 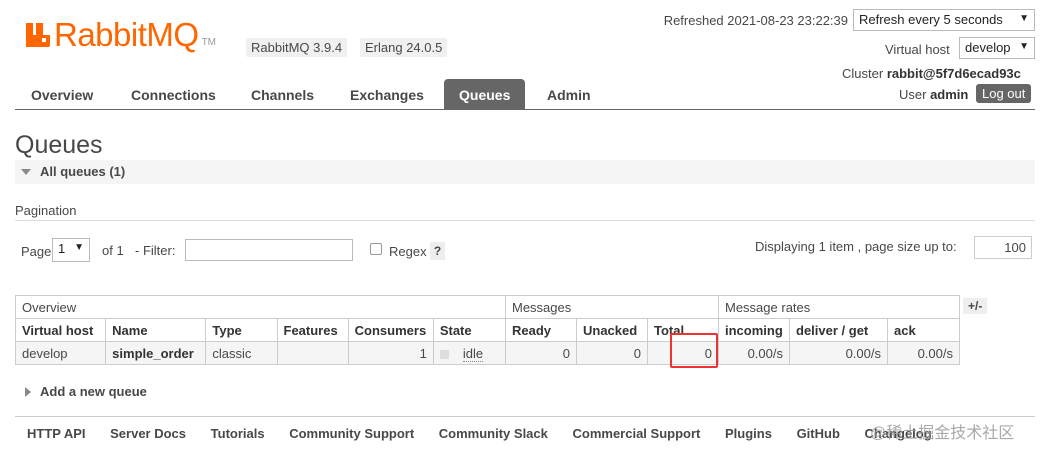 What do you see at coordinates (38, 35) in the screenshot?
I see `rabbit-logo-icon` at bounding box center [38, 35].